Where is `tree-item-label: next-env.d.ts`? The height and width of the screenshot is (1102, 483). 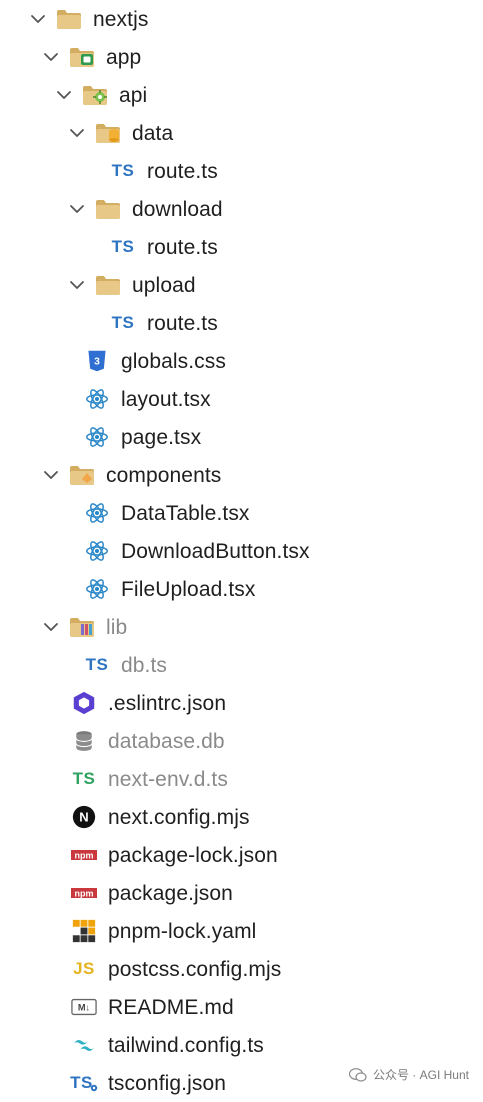 tree-item-label: next-env.d.ts is located at coordinates (168, 779).